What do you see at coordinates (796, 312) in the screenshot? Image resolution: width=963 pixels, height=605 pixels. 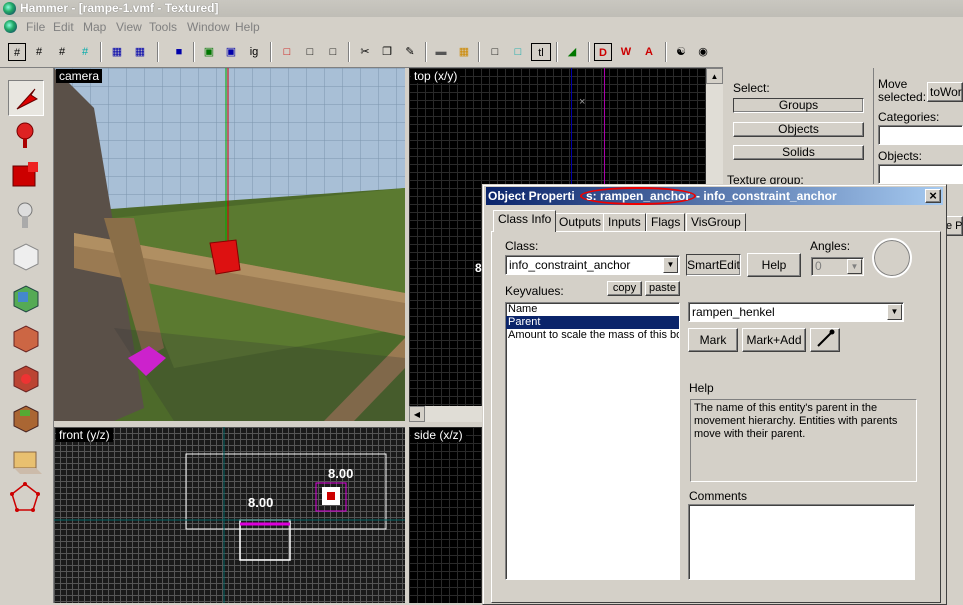 I see `parent-value-dropdown: rampen_henkel ▼` at bounding box center [796, 312].